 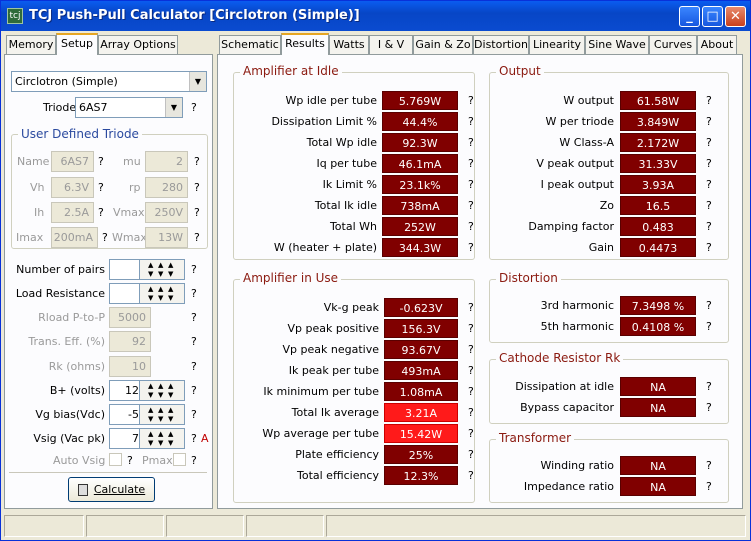 I want to click on tab-sine-wave: Sine Wave, so click(x=617, y=44).